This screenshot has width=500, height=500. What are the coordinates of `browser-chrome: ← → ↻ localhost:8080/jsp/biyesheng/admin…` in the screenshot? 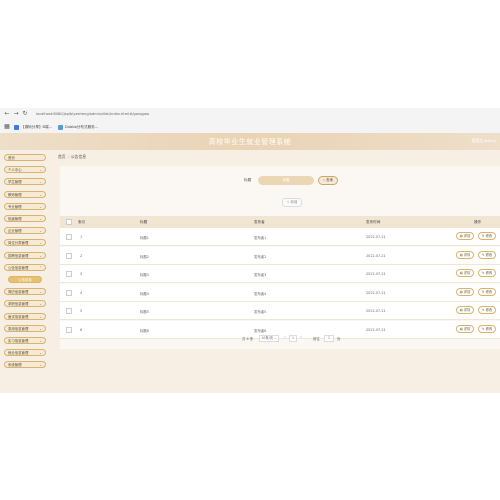 It's located at (250, 121).